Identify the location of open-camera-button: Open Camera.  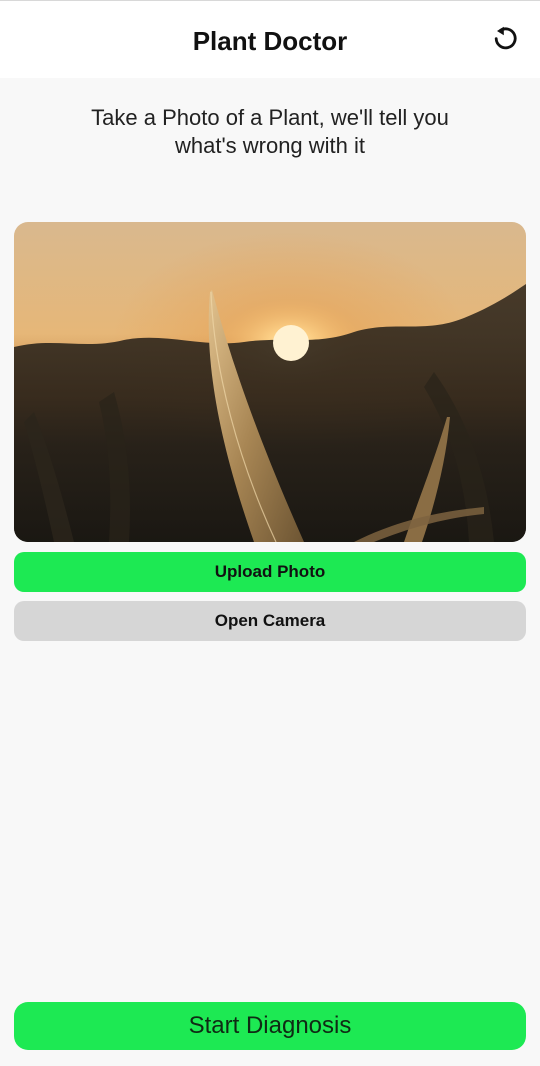
(270, 621).